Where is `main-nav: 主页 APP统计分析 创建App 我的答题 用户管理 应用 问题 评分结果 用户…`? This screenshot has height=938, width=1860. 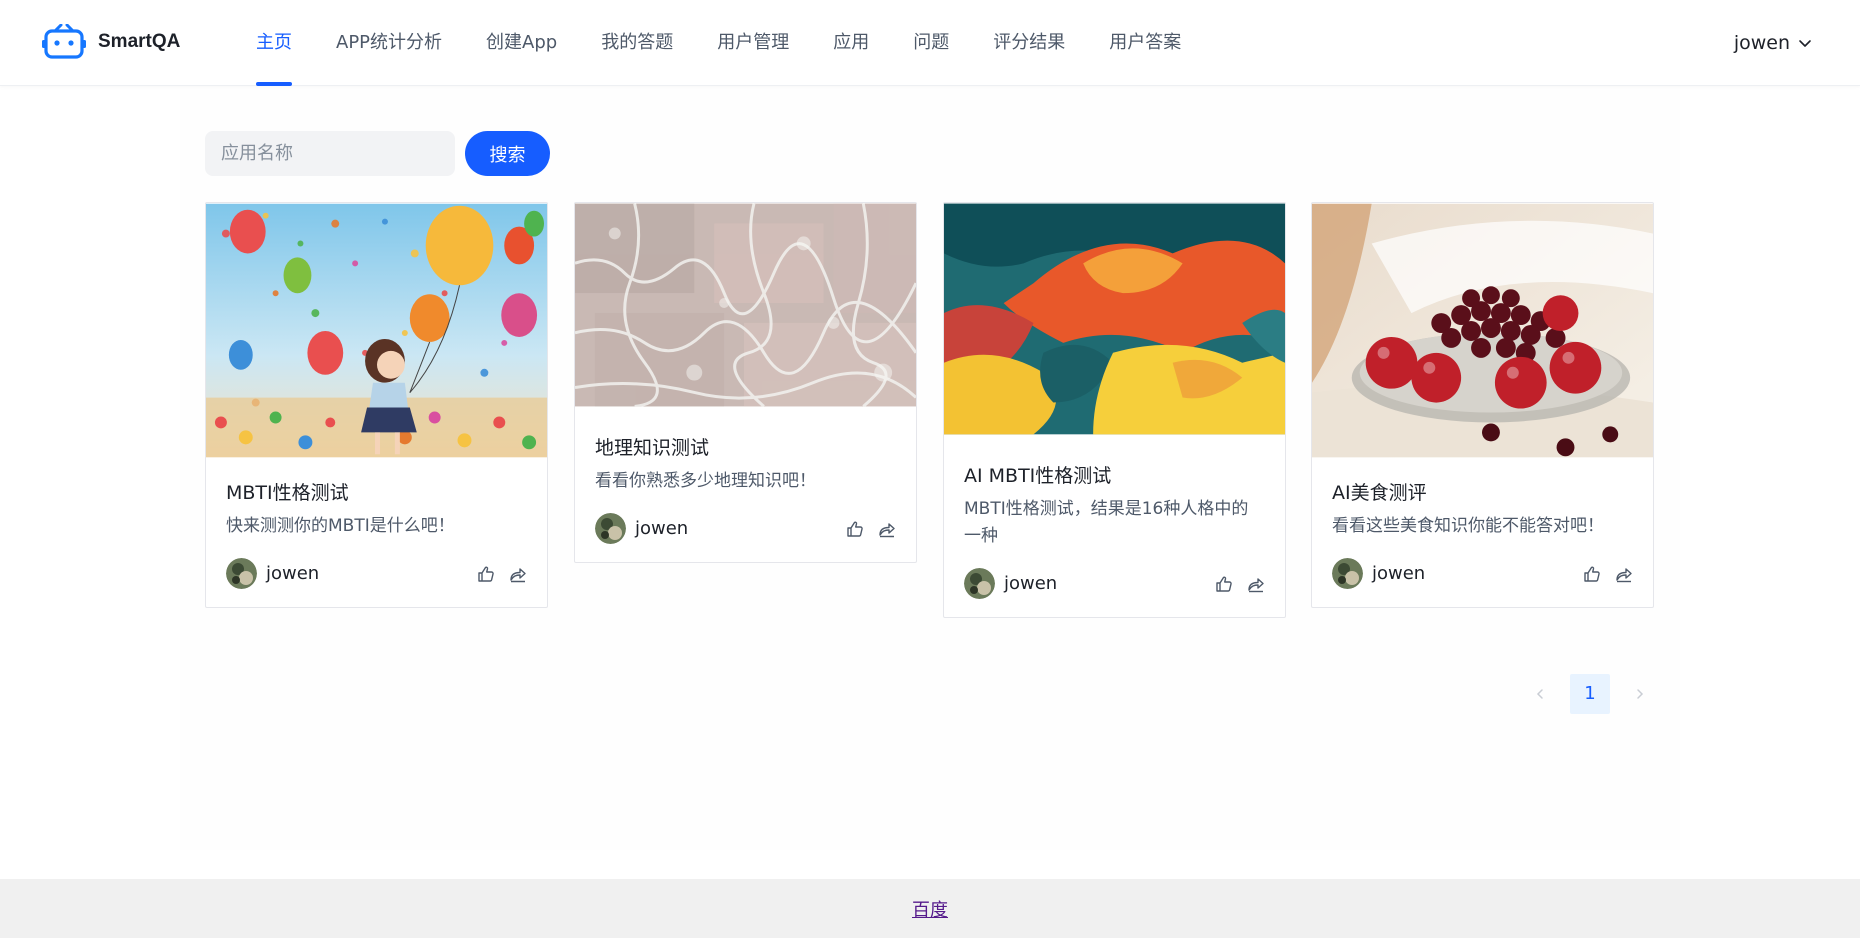
main-nav: 主页 APP统计分析 创建App 我的答题 用户管理 应用 问题 评分结果 用户… is located at coordinates (718, 43).